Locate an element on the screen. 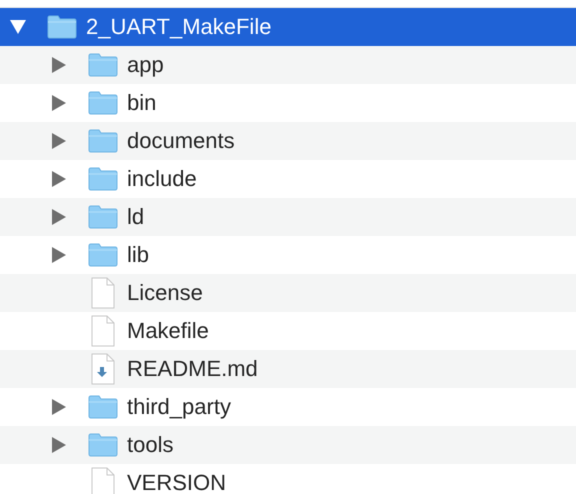 This screenshot has height=494, width=576. list-row: tools is located at coordinates (288, 445).